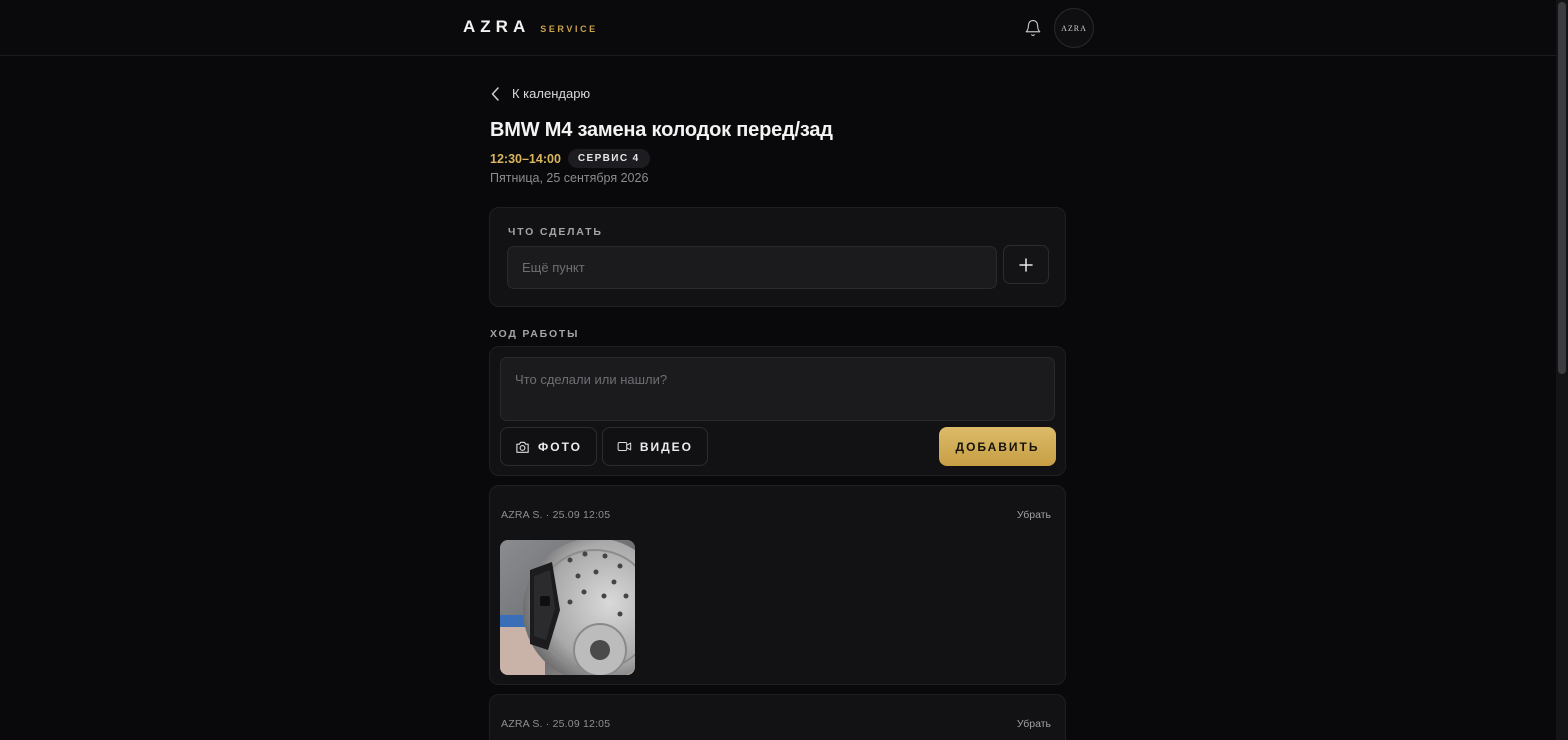 Image resolution: width=1568 pixels, height=740 pixels. What do you see at coordinates (608, 158) in the screenshot?
I see `bay-badge: СЕРВИС 4` at bounding box center [608, 158].